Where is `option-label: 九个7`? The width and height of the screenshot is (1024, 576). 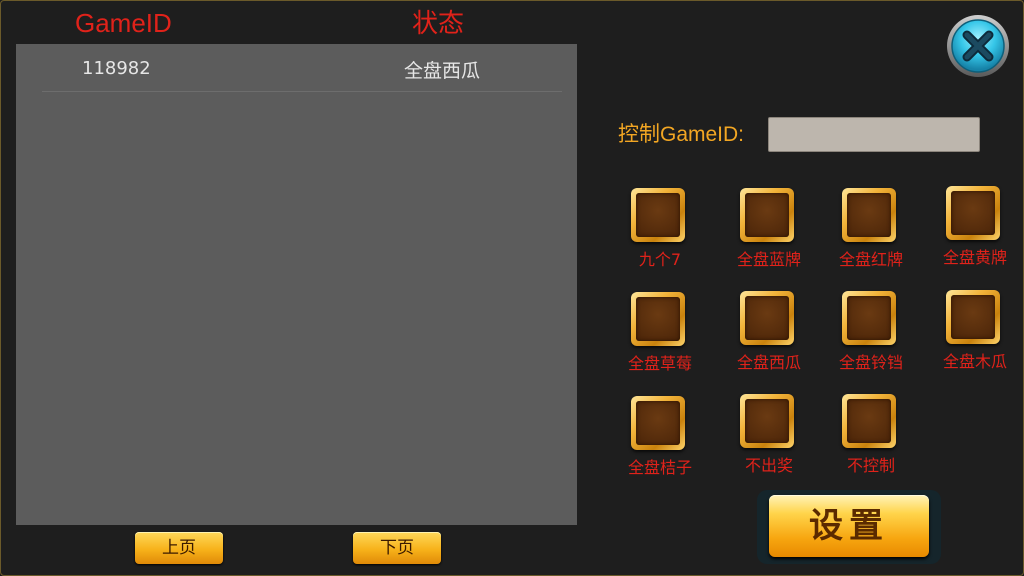
option-label: 九个7 is located at coordinates (660, 259).